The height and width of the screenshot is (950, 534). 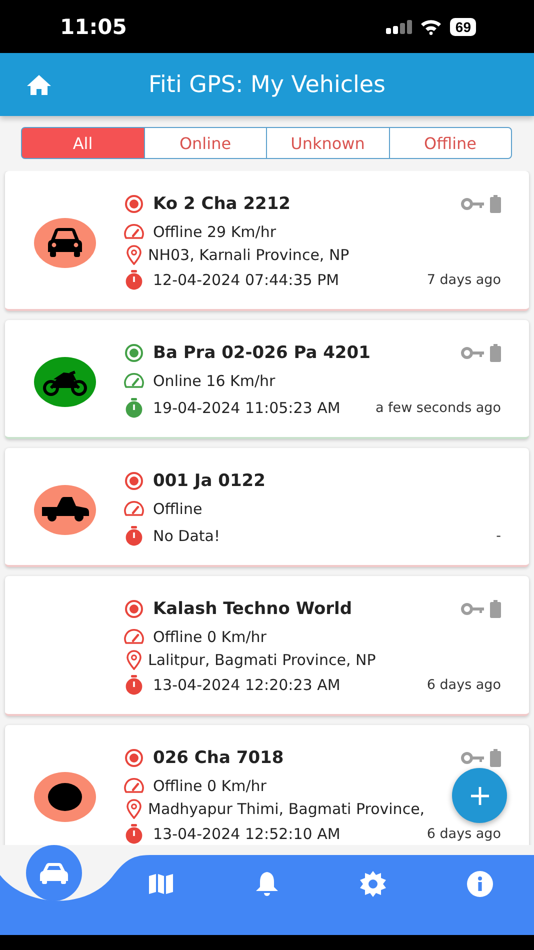 I want to click on last-update-time: 13-04-2024 12:52:10 AM, so click(x=246, y=834).